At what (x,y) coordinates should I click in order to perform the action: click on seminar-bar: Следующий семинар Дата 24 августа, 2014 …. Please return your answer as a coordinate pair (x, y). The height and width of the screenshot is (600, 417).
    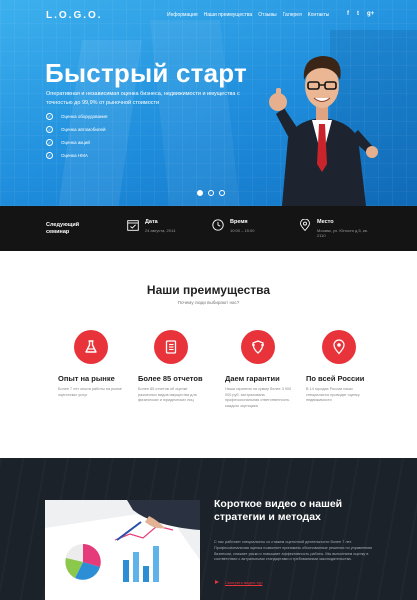
    Looking at the image, I should click on (208, 228).